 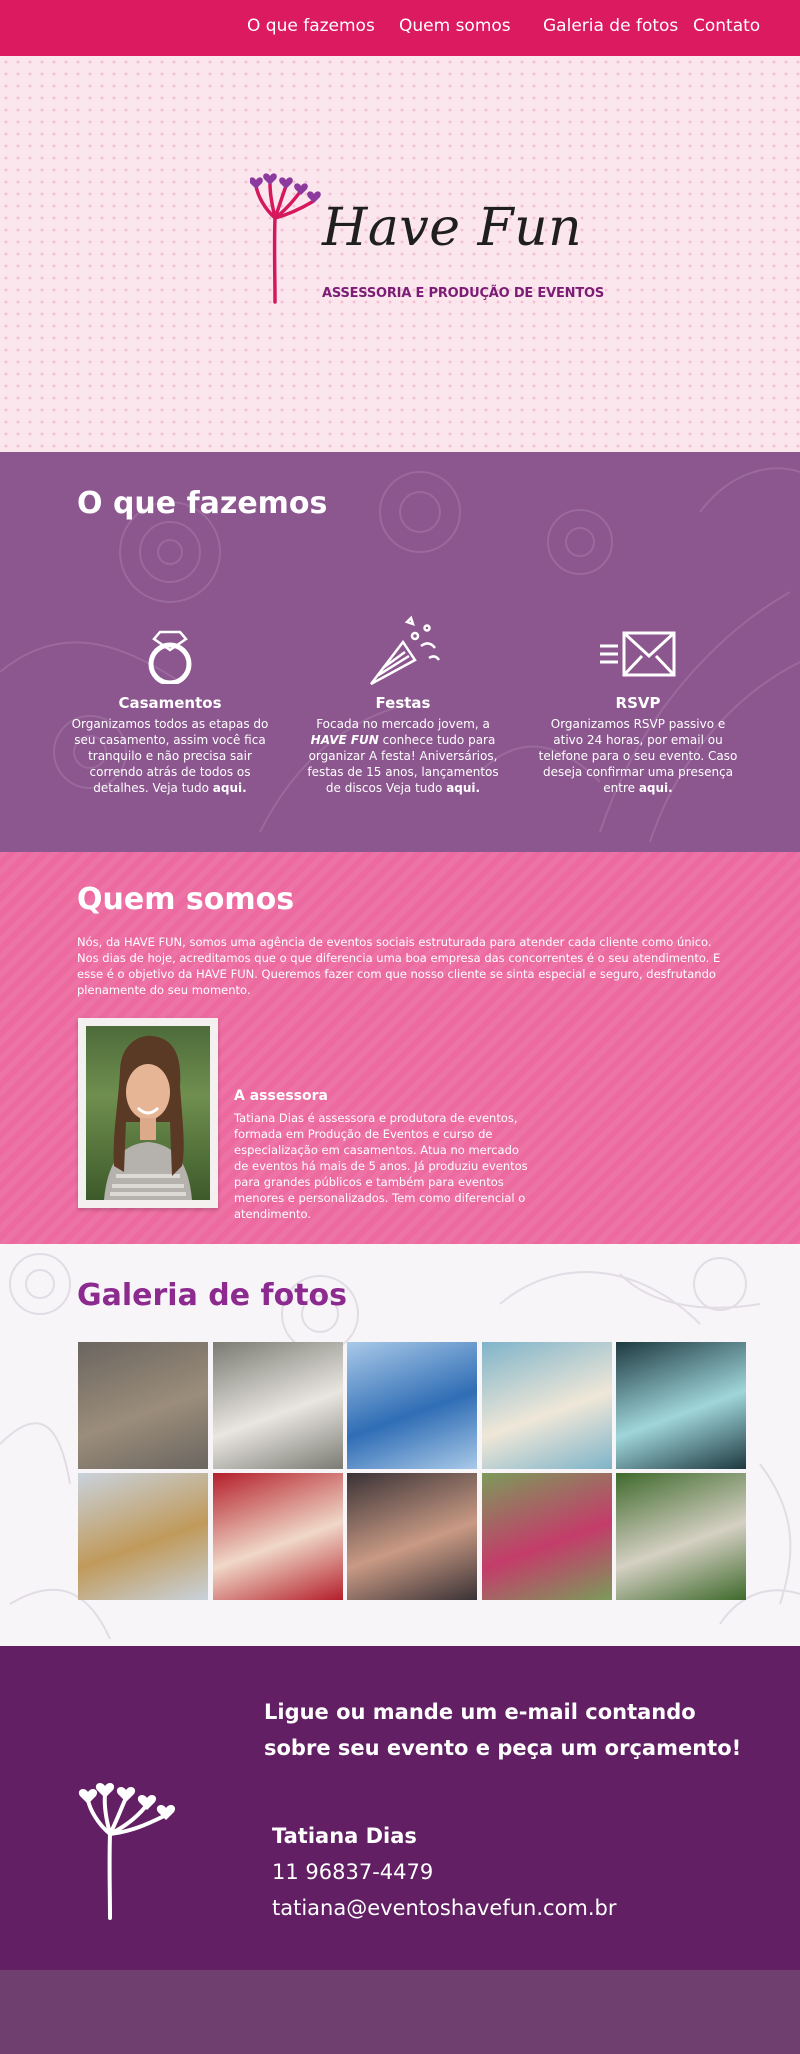 I want to click on photo-blue-balloons, so click(x=412, y=1405).